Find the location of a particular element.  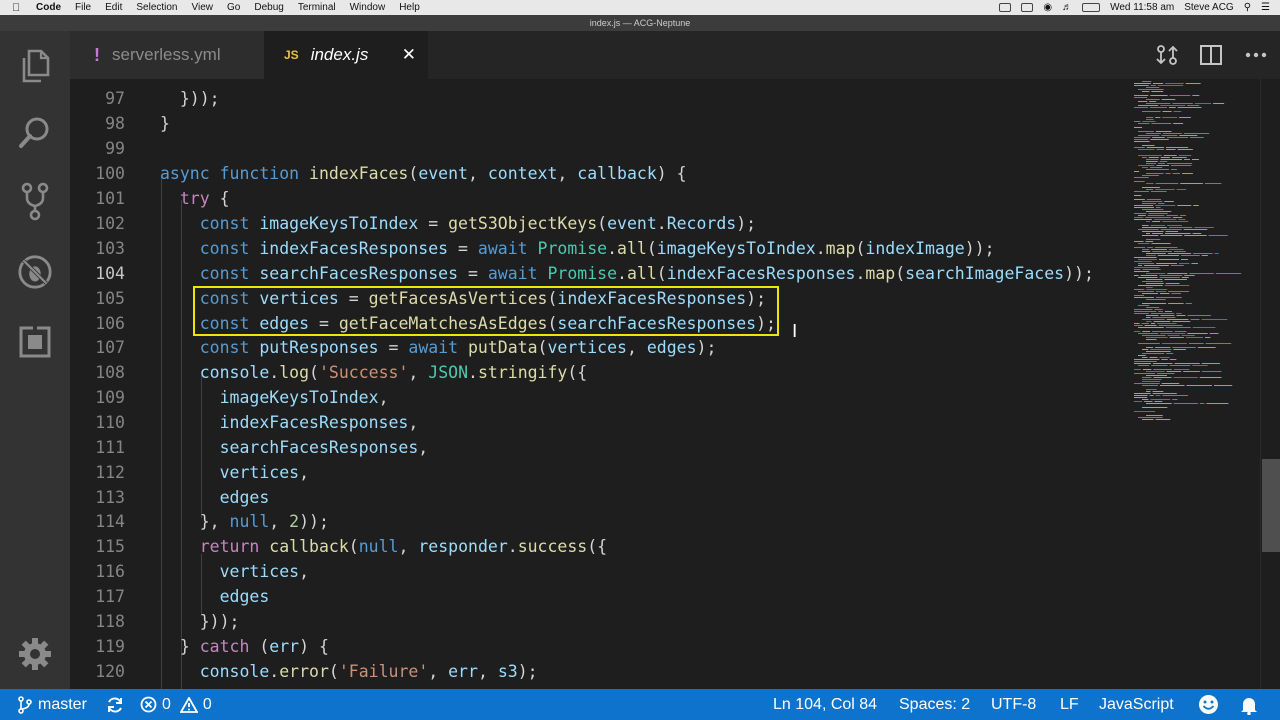

search-icon is located at coordinates (35, 132).